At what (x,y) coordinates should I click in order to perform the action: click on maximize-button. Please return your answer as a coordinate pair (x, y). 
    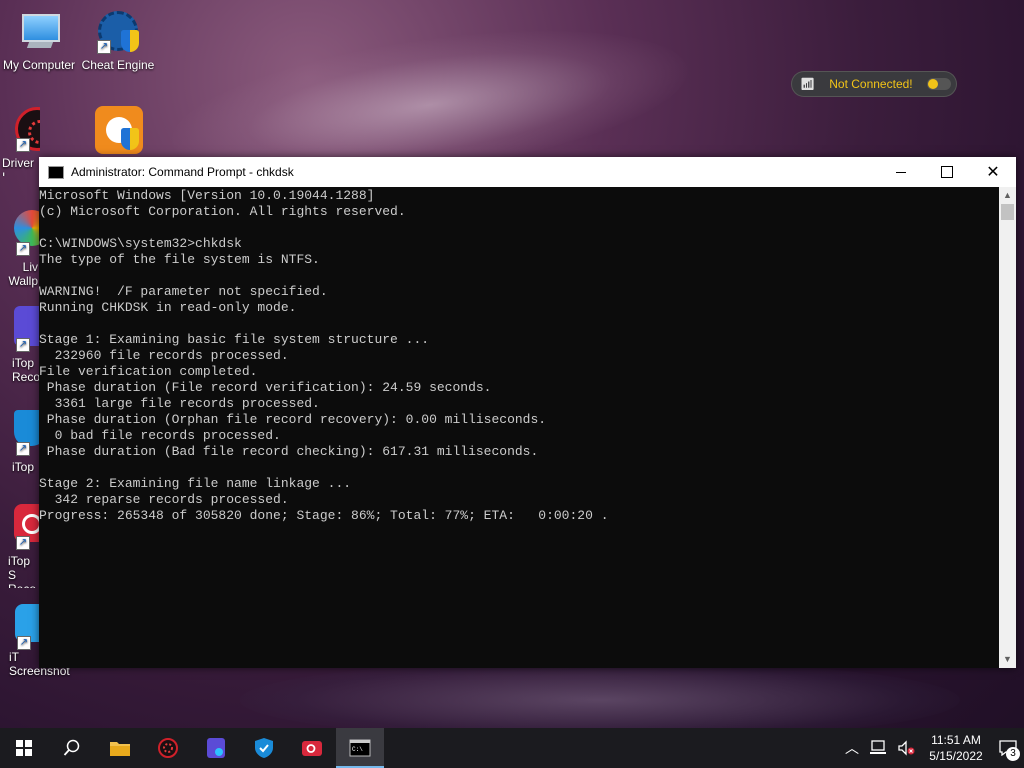
    Looking at the image, I should click on (947, 172).